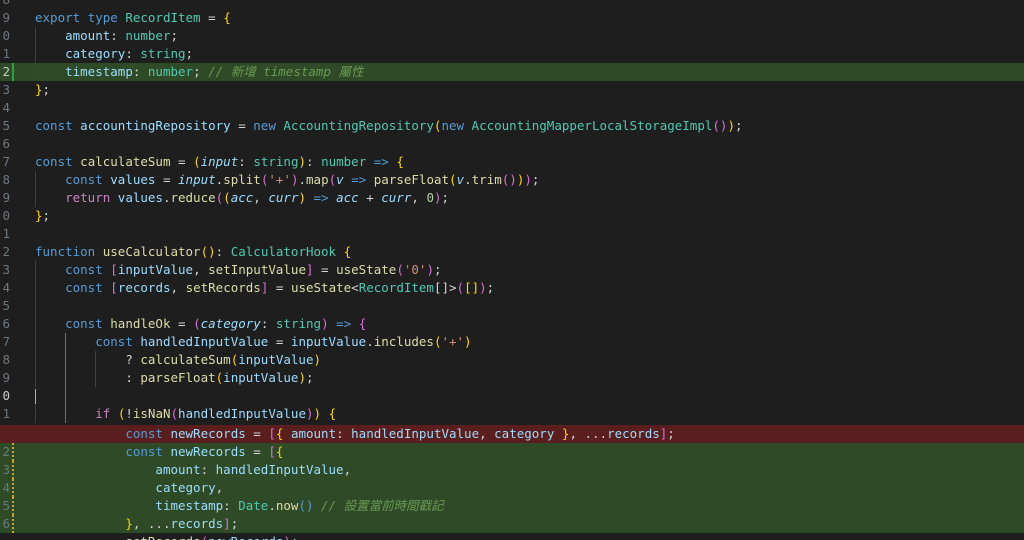  What do you see at coordinates (133, 17) in the screenshot?
I see `code-text: export type RecordItem = {` at bounding box center [133, 17].